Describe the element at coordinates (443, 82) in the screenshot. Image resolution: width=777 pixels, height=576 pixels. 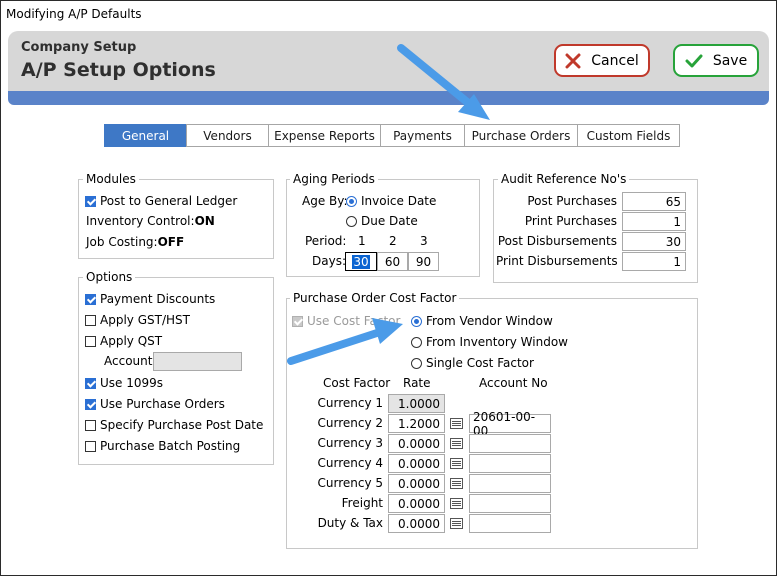
I see `arrow-to-purchase-orders-tab-icon` at that location.